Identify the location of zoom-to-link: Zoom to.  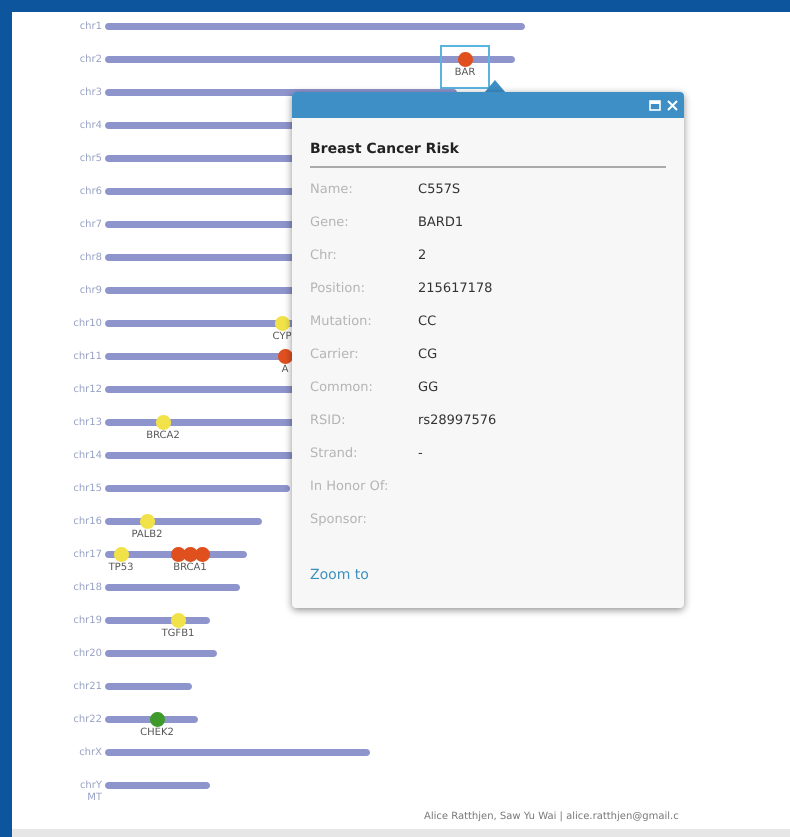
(339, 575).